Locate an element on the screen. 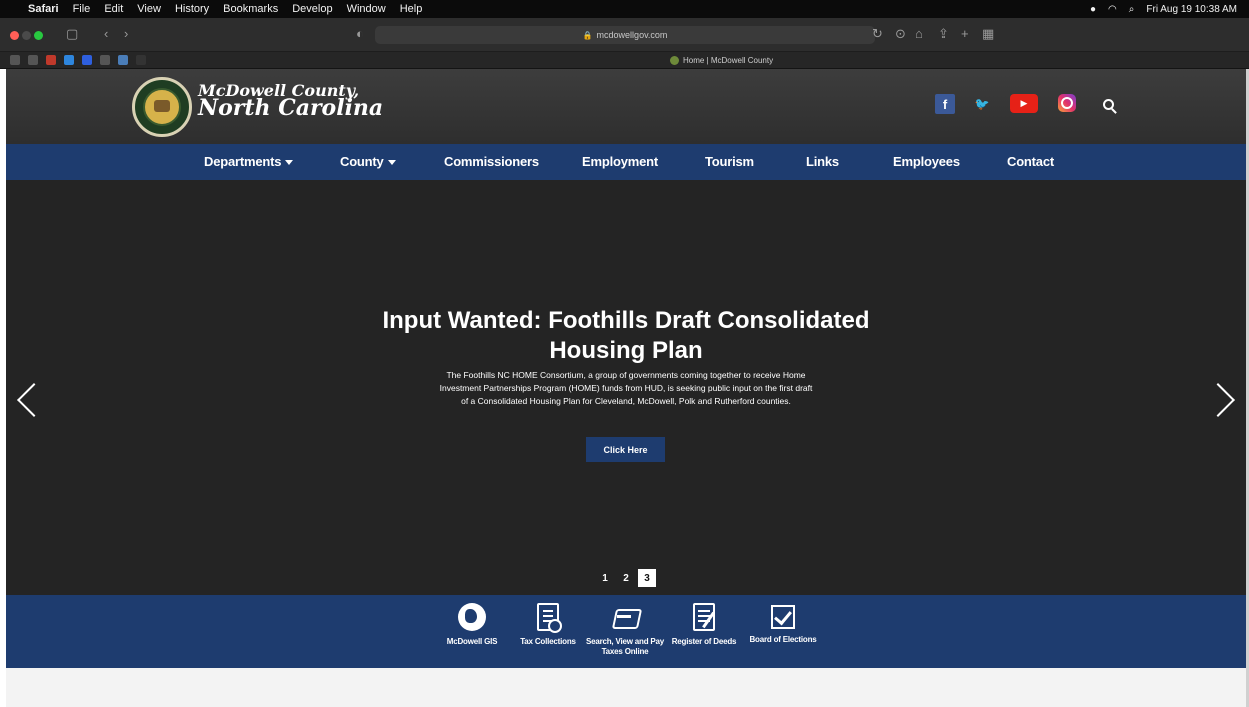 The image size is (1249, 707). menu-help: Help is located at coordinates (411, 9).